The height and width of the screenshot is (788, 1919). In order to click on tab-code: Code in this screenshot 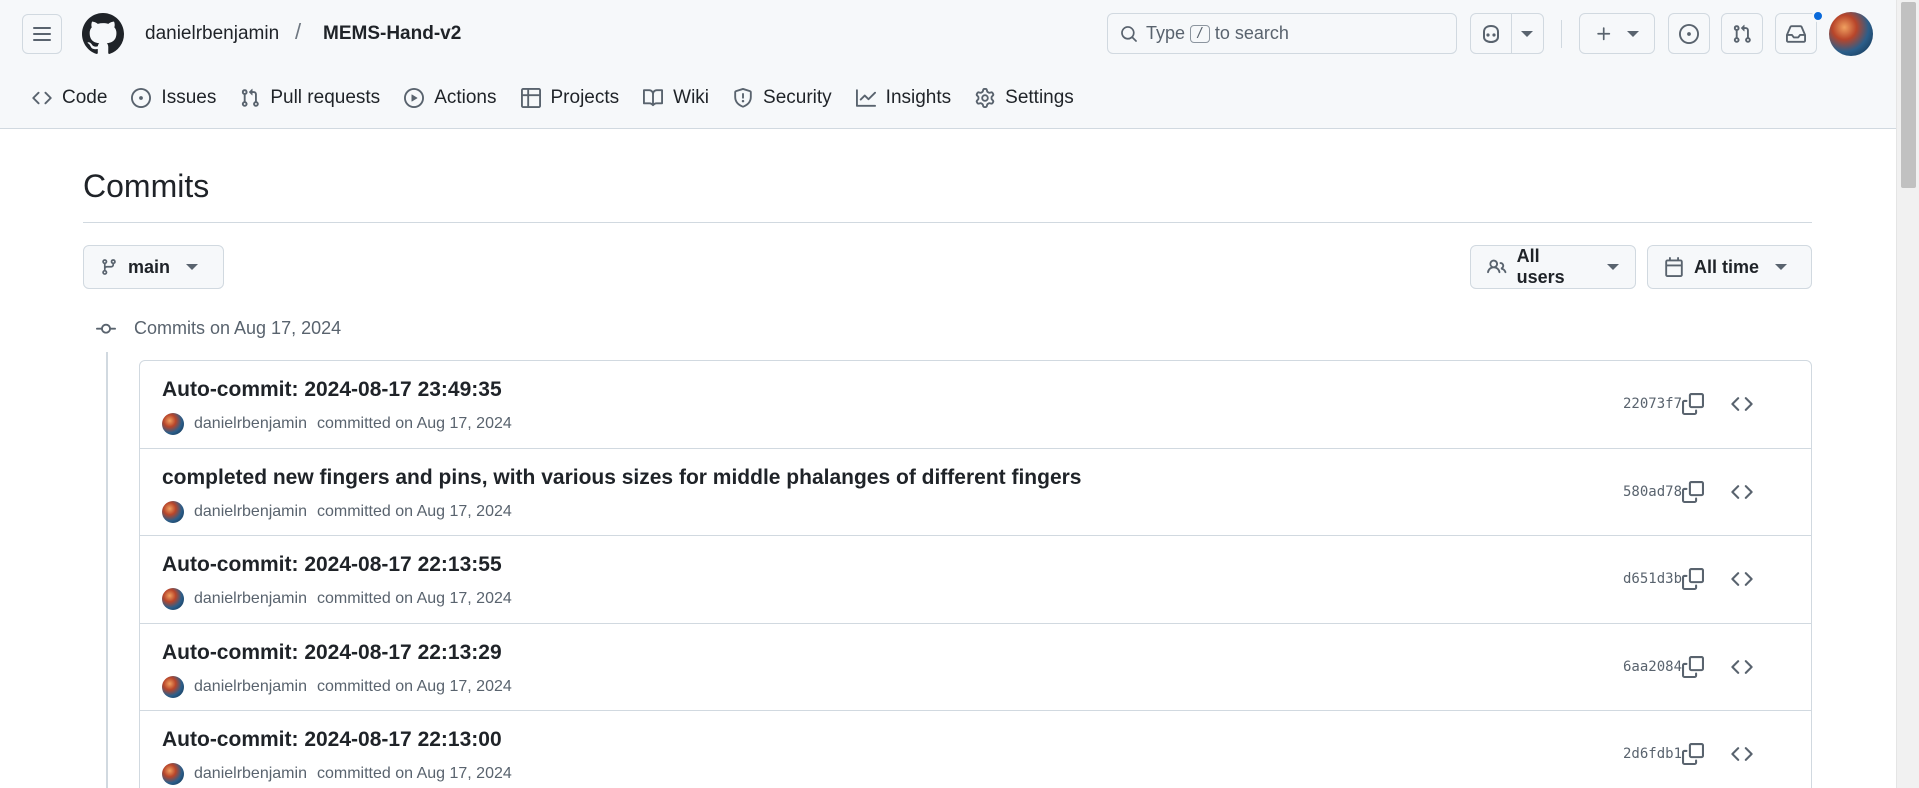, I will do `click(69, 98)`.